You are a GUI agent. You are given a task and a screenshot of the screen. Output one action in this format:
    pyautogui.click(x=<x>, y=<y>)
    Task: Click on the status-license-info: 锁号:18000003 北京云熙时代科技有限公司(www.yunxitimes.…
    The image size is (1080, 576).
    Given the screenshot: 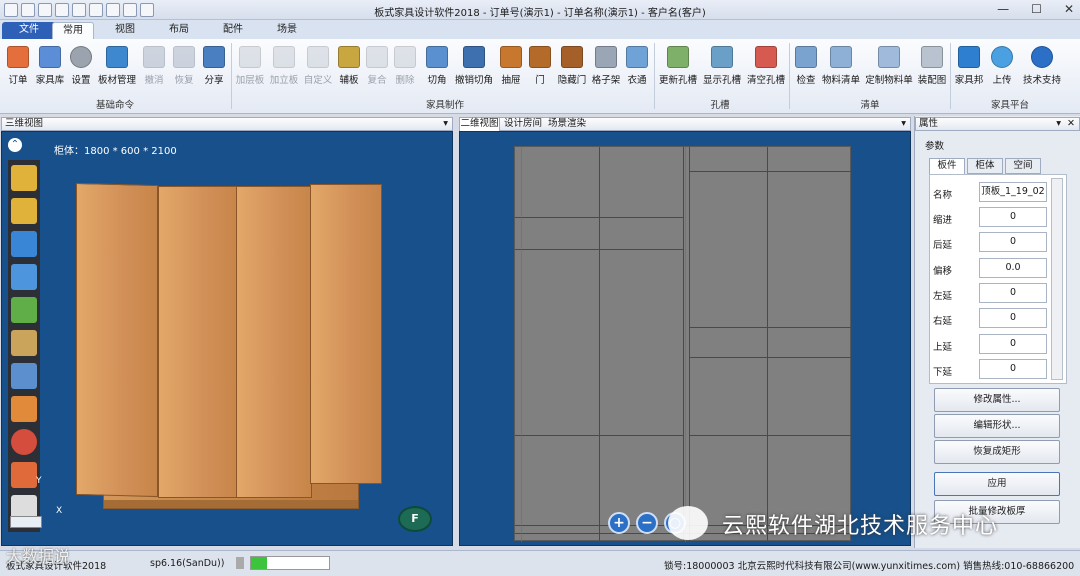 What is the action you would take?
    pyautogui.click(x=869, y=566)
    